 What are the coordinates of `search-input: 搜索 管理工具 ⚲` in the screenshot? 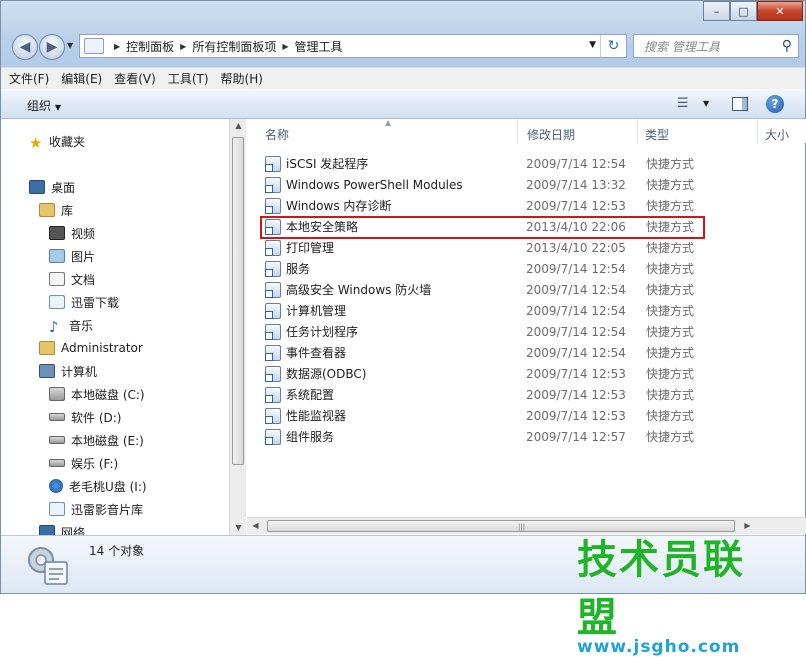 It's located at (716, 46).